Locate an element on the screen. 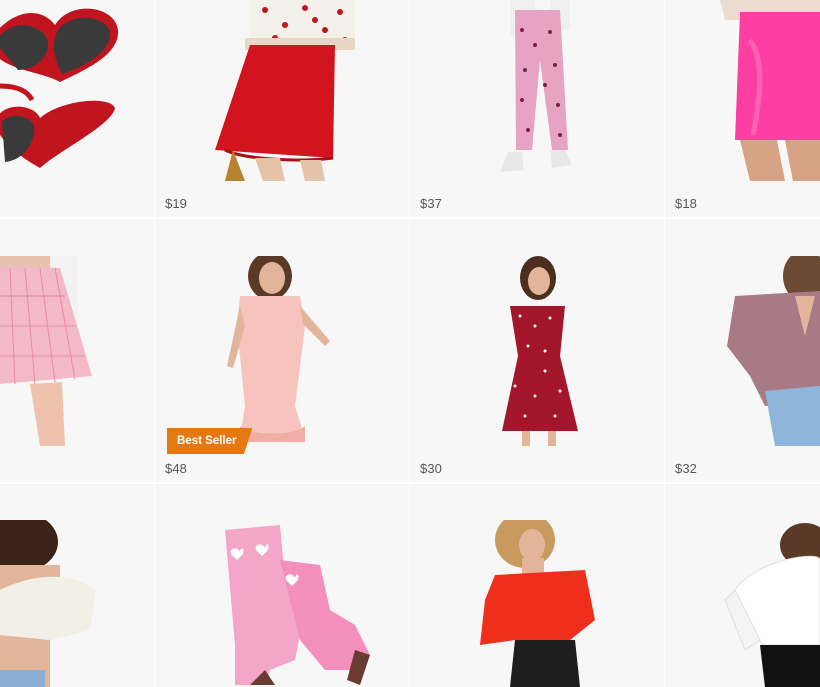 The image size is (820, 687). best-seller-badge: Best Seller is located at coordinates (210, 441).